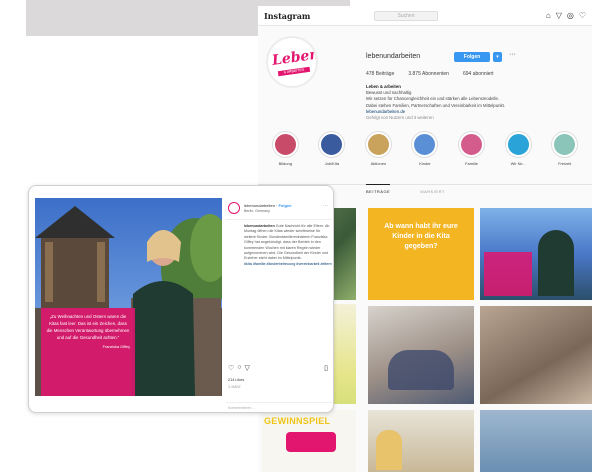  I want to click on highlight-item: Familie, so click(472, 154).